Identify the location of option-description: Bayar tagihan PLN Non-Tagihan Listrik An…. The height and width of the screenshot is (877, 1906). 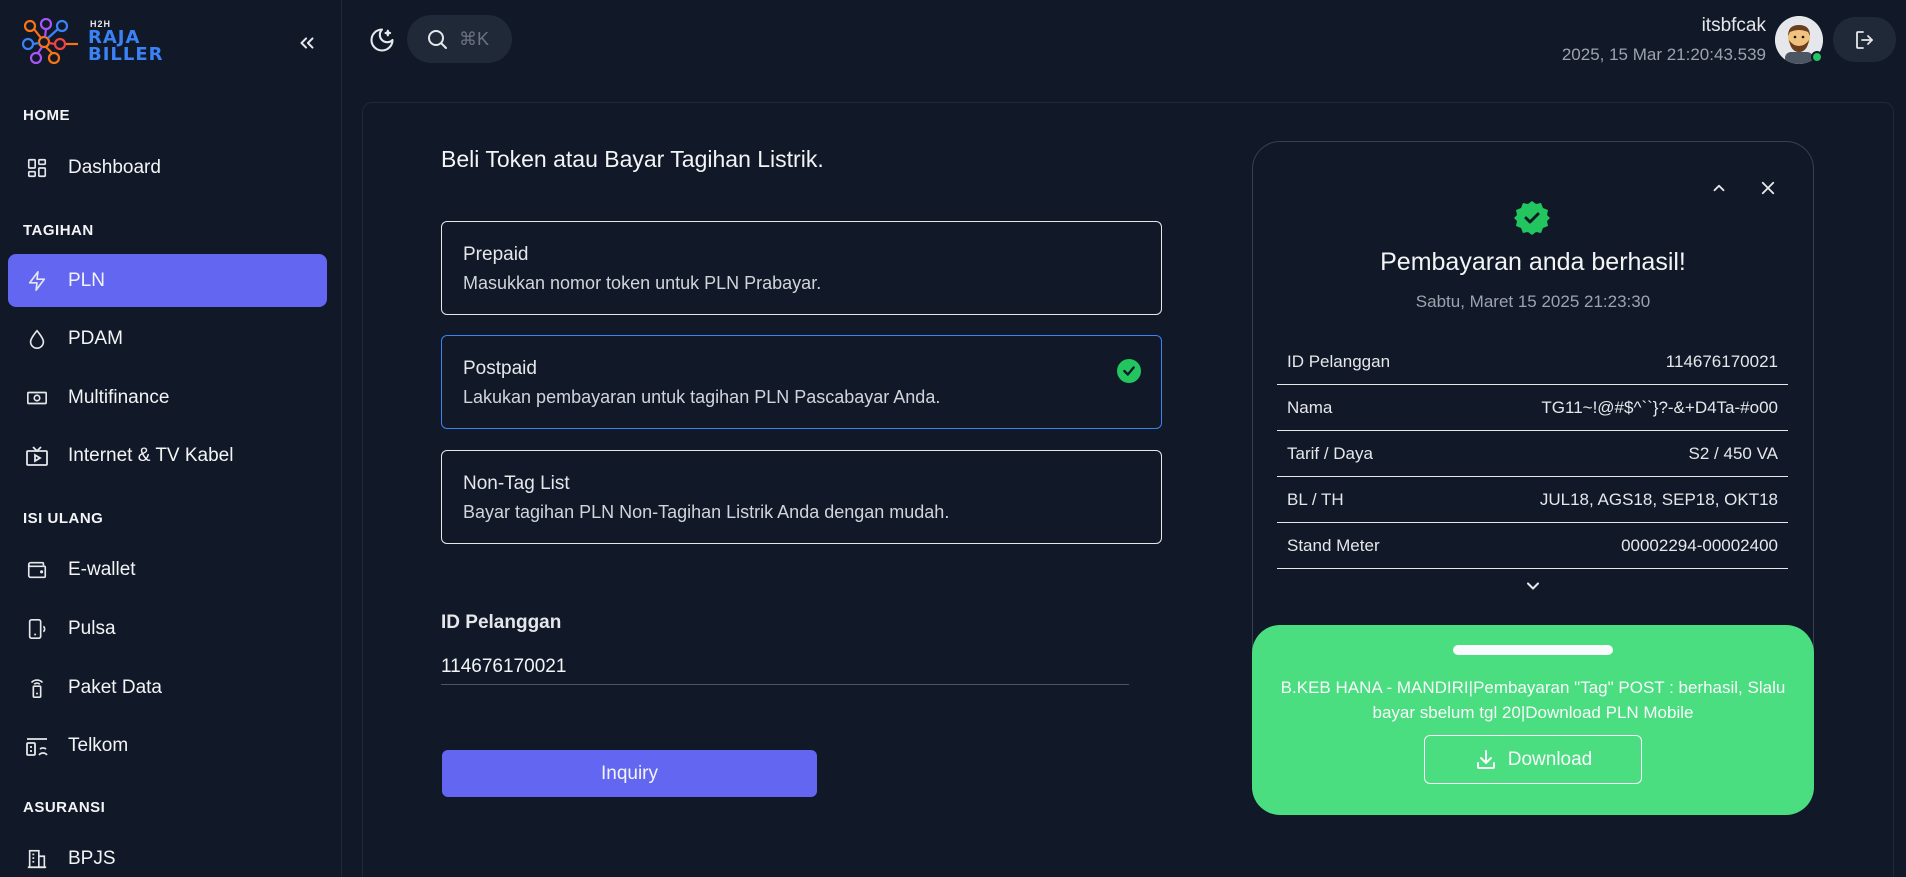
(706, 512).